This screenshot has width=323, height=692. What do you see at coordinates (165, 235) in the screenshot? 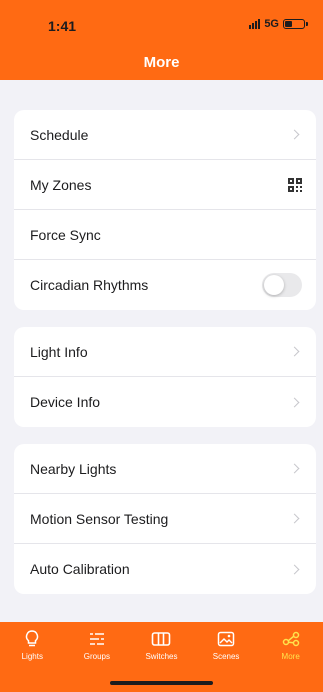
I see `menu-item-force-sync: Force Sync` at bounding box center [165, 235].